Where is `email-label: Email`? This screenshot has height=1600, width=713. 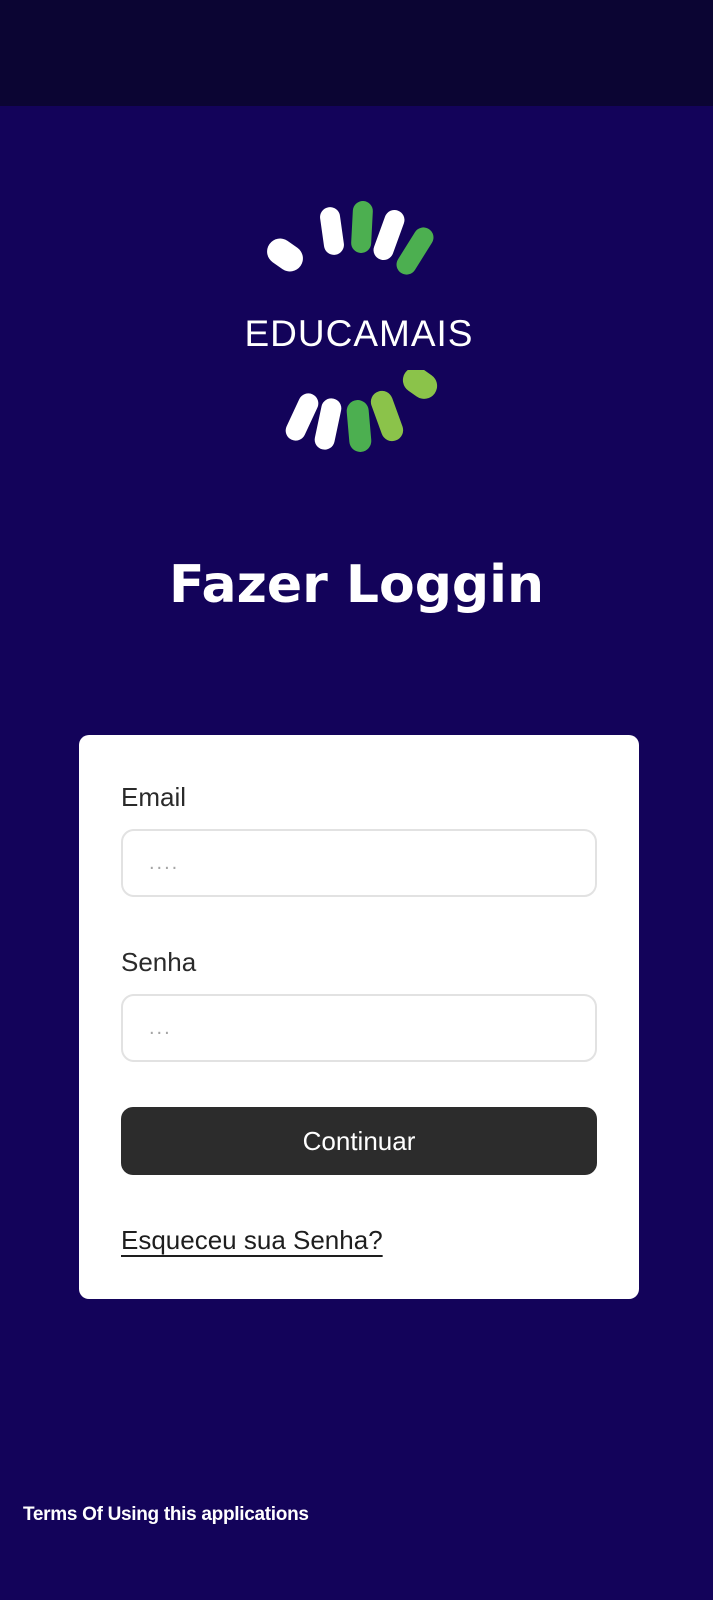 email-label: Email is located at coordinates (154, 797).